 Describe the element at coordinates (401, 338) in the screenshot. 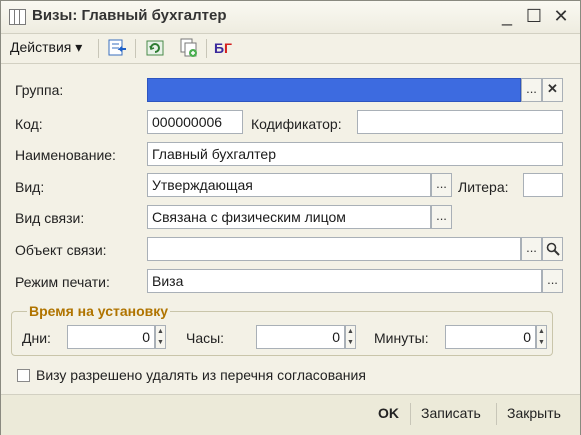

I see `minutes-label: Минуты:` at that location.